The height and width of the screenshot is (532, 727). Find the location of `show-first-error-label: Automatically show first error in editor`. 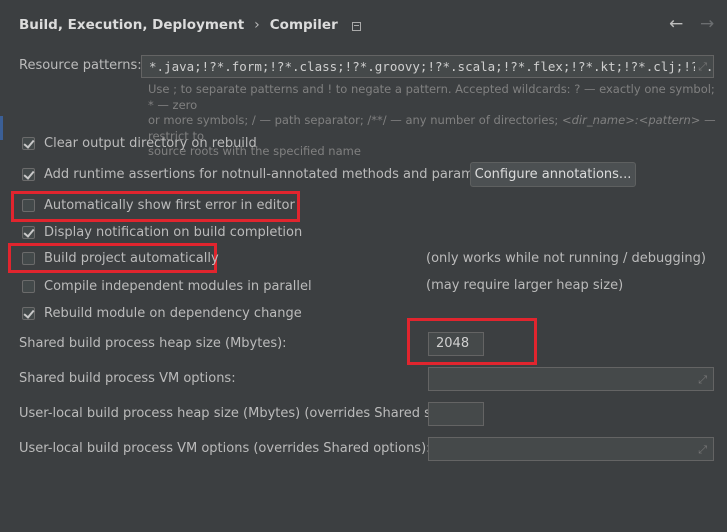

show-first-error-label: Automatically show first error in editor is located at coordinates (169, 205).